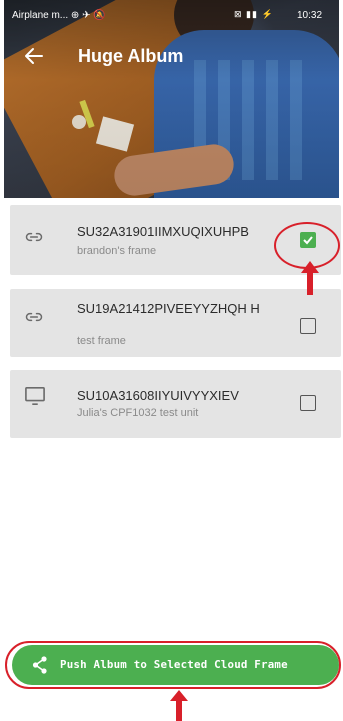  What do you see at coordinates (310, 15) in the screenshot?
I see `status-time: 10:32` at bounding box center [310, 15].